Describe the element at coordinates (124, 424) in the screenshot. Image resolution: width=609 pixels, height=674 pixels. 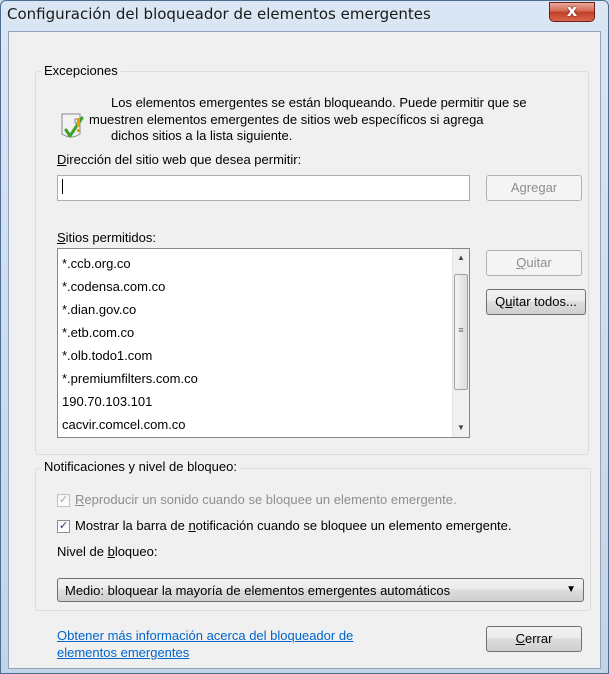
I see `list-item: cacvir.comcel.com.co` at that location.